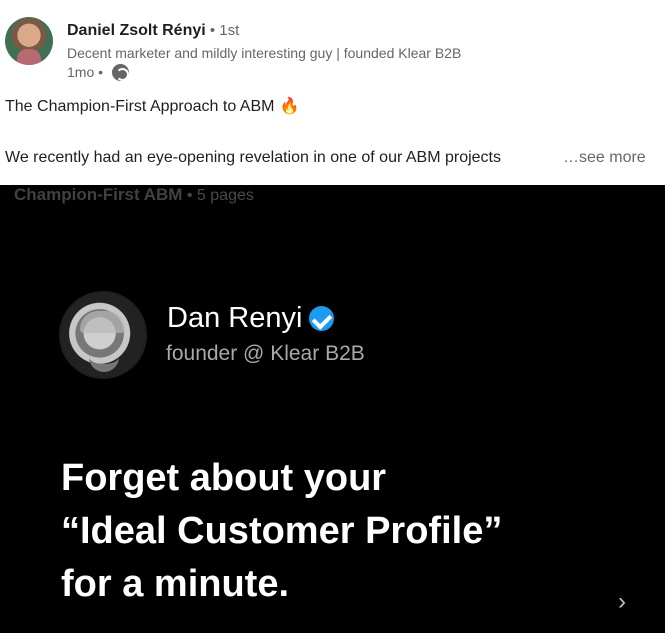  I want to click on document-page-count: 5 pages, so click(225, 195).